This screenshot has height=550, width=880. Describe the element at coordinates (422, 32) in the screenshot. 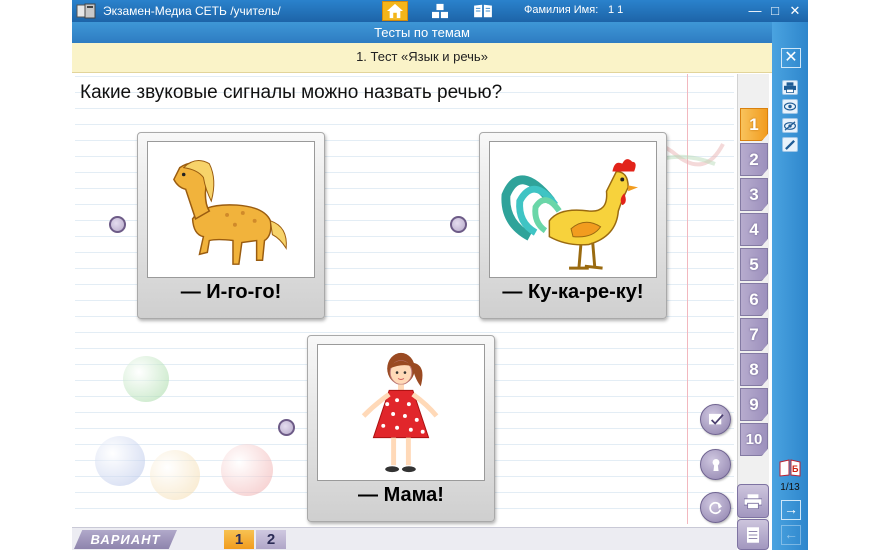

I see `section-title: Тесты по темам` at that location.